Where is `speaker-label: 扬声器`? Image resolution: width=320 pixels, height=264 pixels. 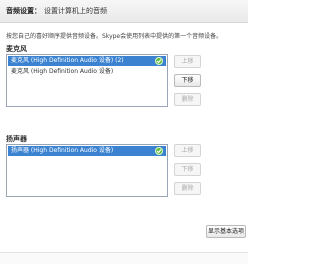
speaker-label: 扬声器 is located at coordinates (16, 139).